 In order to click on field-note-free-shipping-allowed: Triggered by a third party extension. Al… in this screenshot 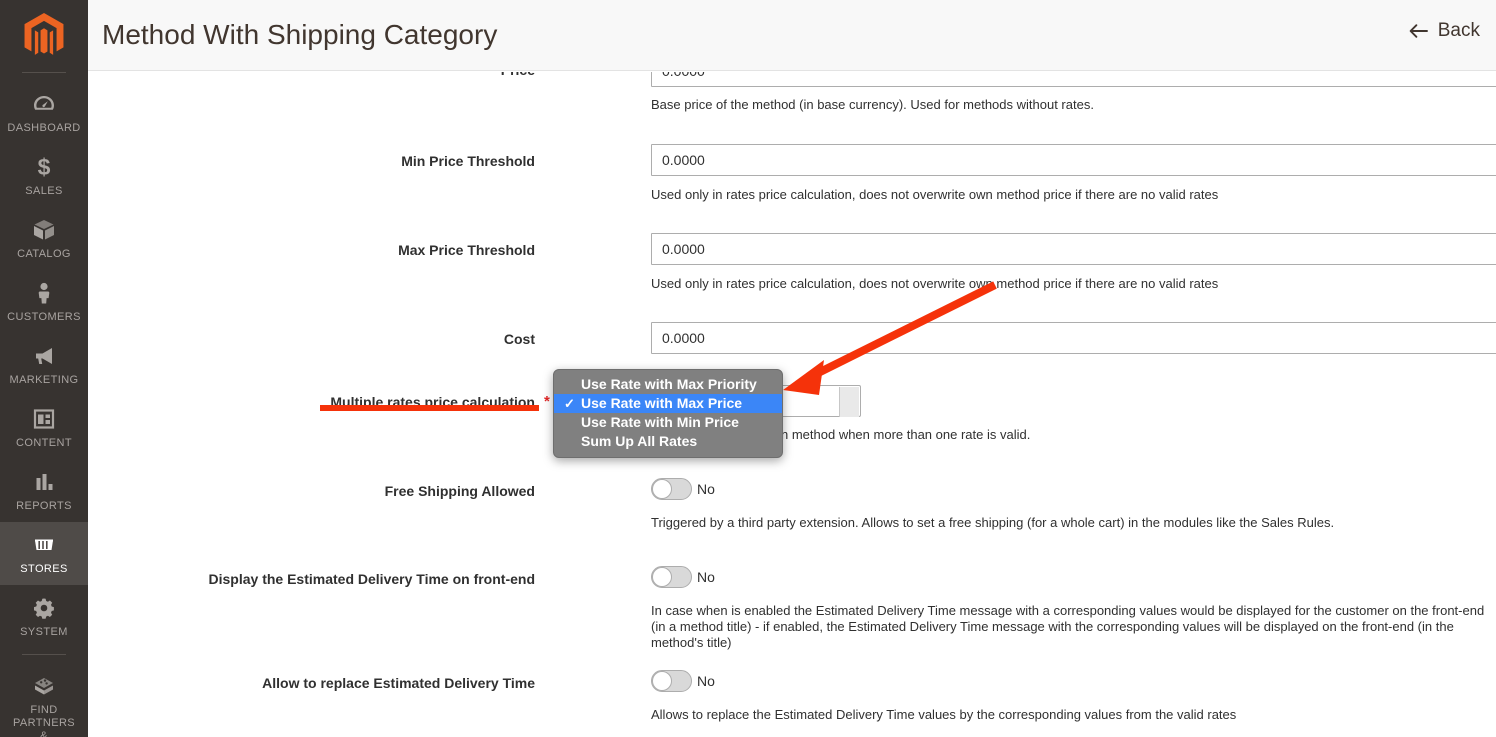, I will do `click(993, 522)`.